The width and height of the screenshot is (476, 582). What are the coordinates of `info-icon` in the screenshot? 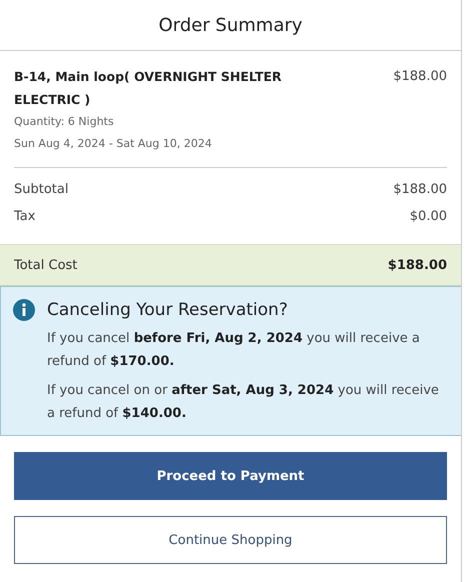 It's located at (24, 310).